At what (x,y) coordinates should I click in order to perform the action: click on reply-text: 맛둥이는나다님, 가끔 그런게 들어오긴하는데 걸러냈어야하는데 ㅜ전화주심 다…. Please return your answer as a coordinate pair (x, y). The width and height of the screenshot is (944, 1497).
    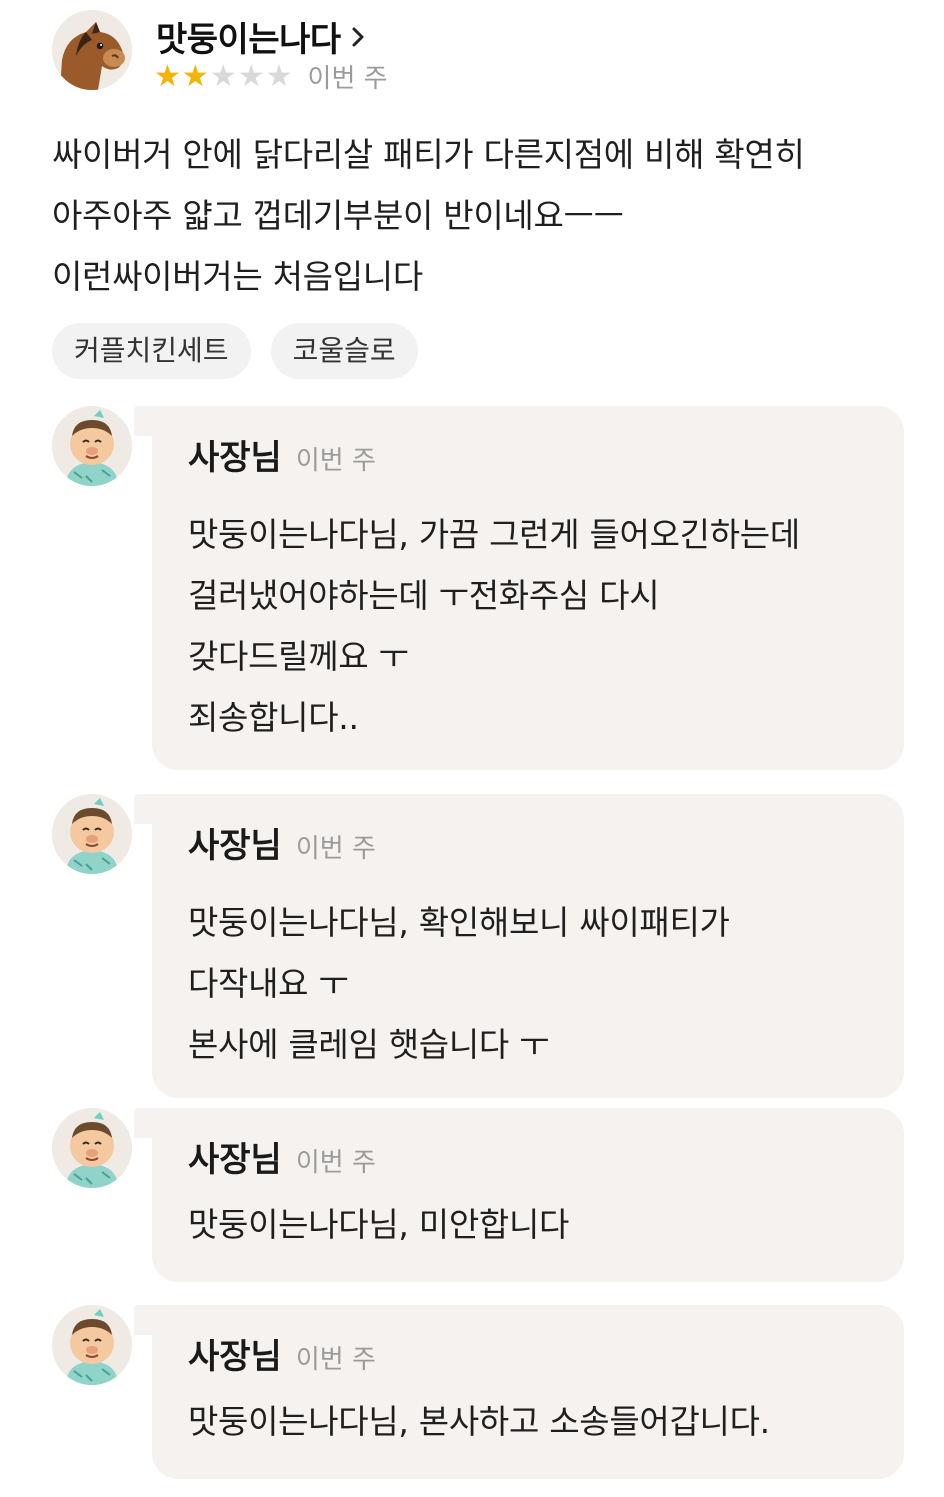
    Looking at the image, I should click on (528, 626).